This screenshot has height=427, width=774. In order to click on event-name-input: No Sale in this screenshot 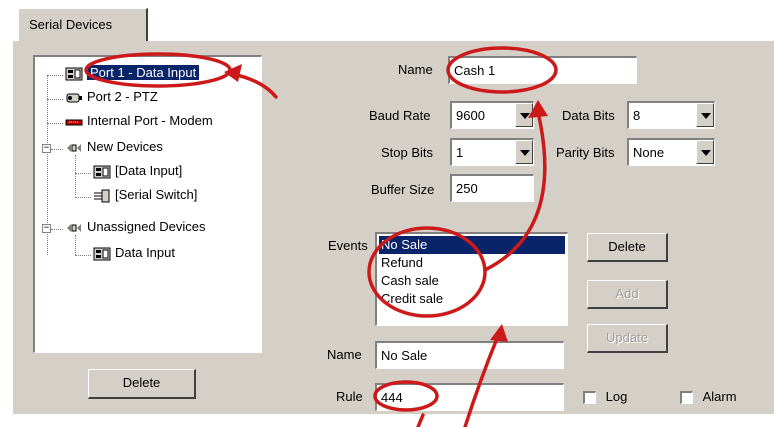, I will do `click(469, 355)`.